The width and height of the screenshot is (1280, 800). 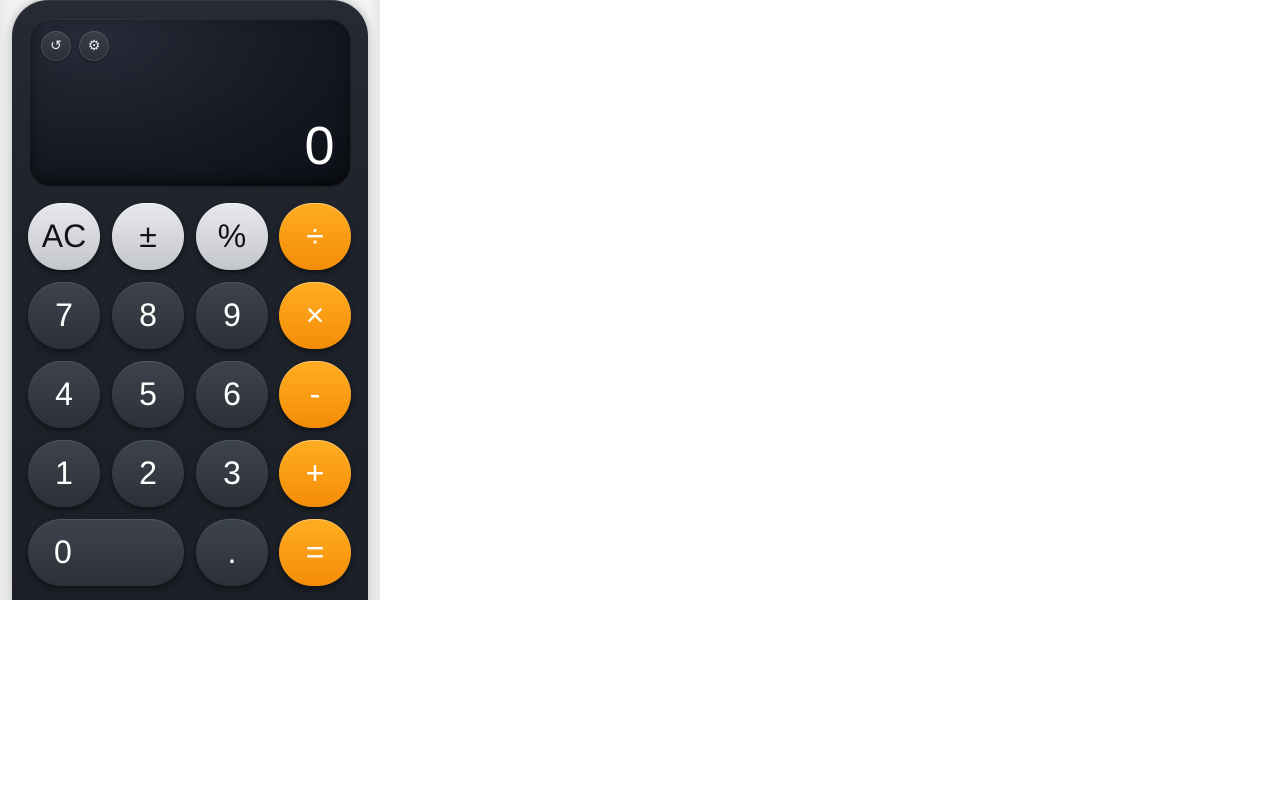 What do you see at coordinates (232, 552) in the screenshot?
I see `decimal-button: .` at bounding box center [232, 552].